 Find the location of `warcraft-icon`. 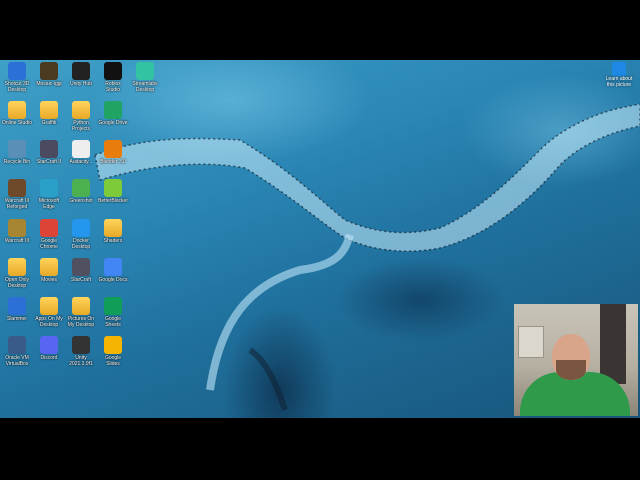

warcraft-icon is located at coordinates (17, 188).